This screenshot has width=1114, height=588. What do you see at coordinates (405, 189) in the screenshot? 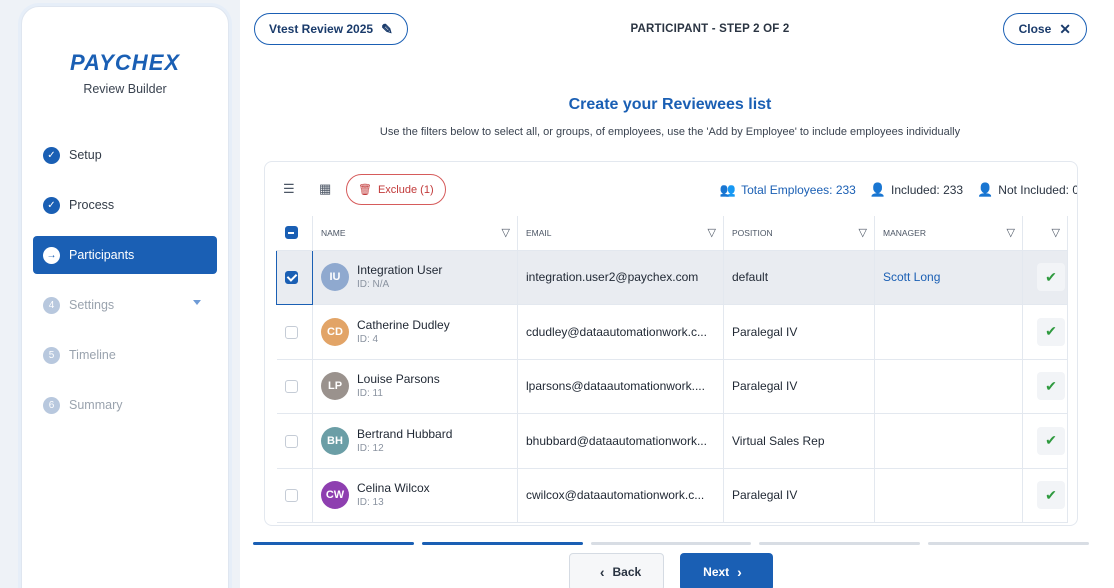
I see `exclude-label: Exclude (1)` at bounding box center [405, 189].